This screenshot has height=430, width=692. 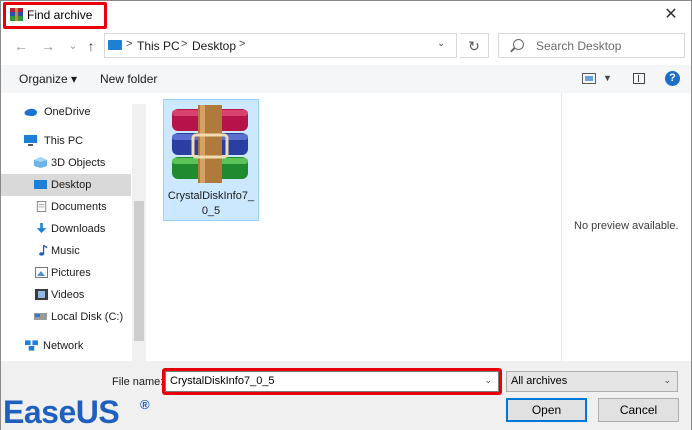 What do you see at coordinates (97, 412) in the screenshot?
I see `logo-text-us: US` at bounding box center [97, 412].